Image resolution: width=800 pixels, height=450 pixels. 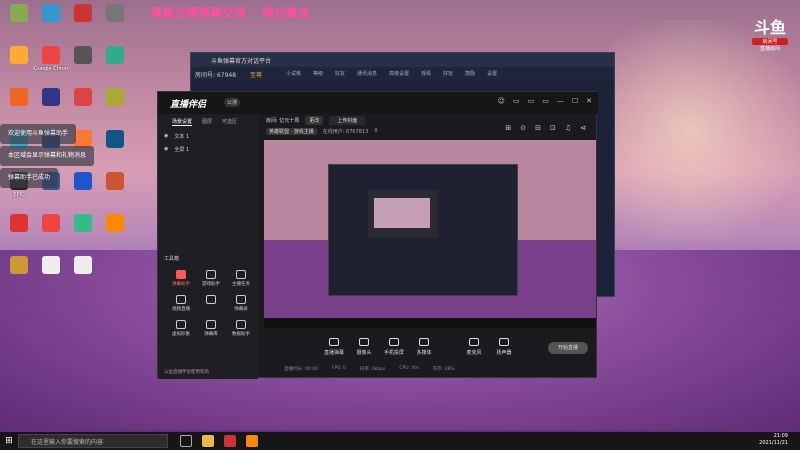 What do you see at coordinates (241, 278) in the screenshot?
I see `tool-item: 主播任务` at bounding box center [241, 278].